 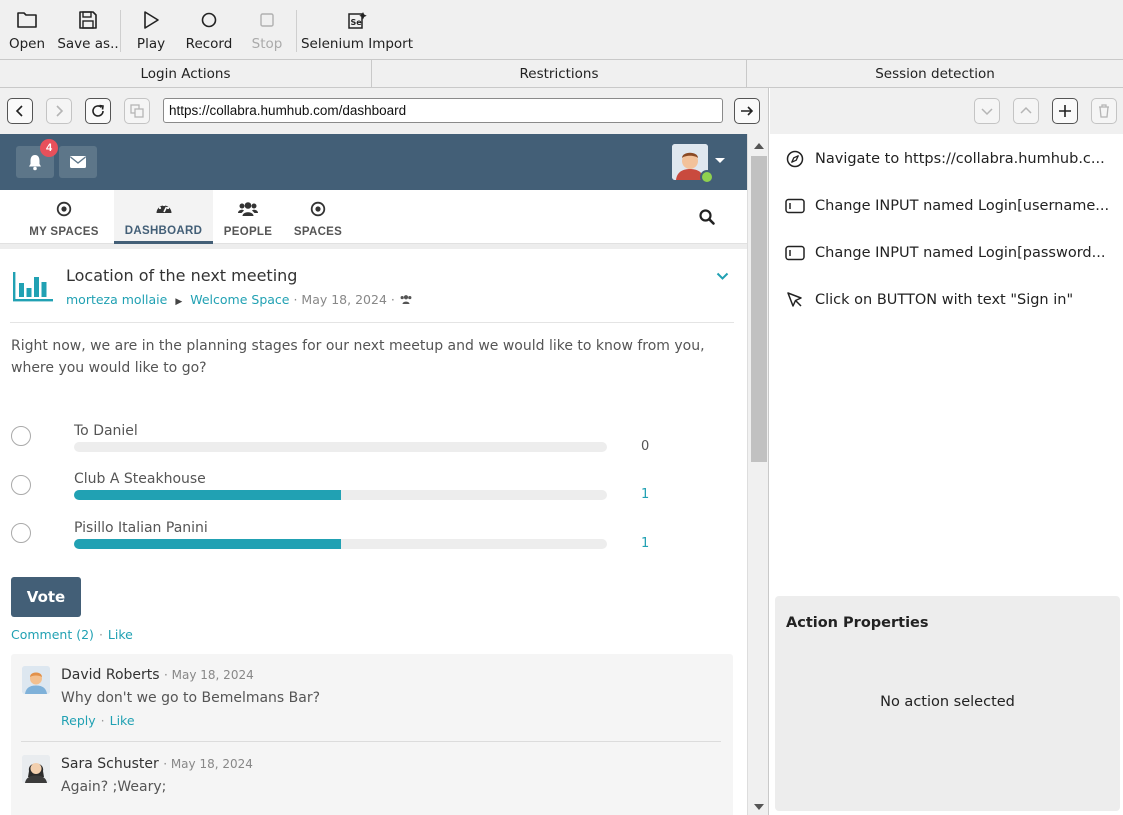 I want to click on selenium-import-label: Selenium Import, so click(x=357, y=44).